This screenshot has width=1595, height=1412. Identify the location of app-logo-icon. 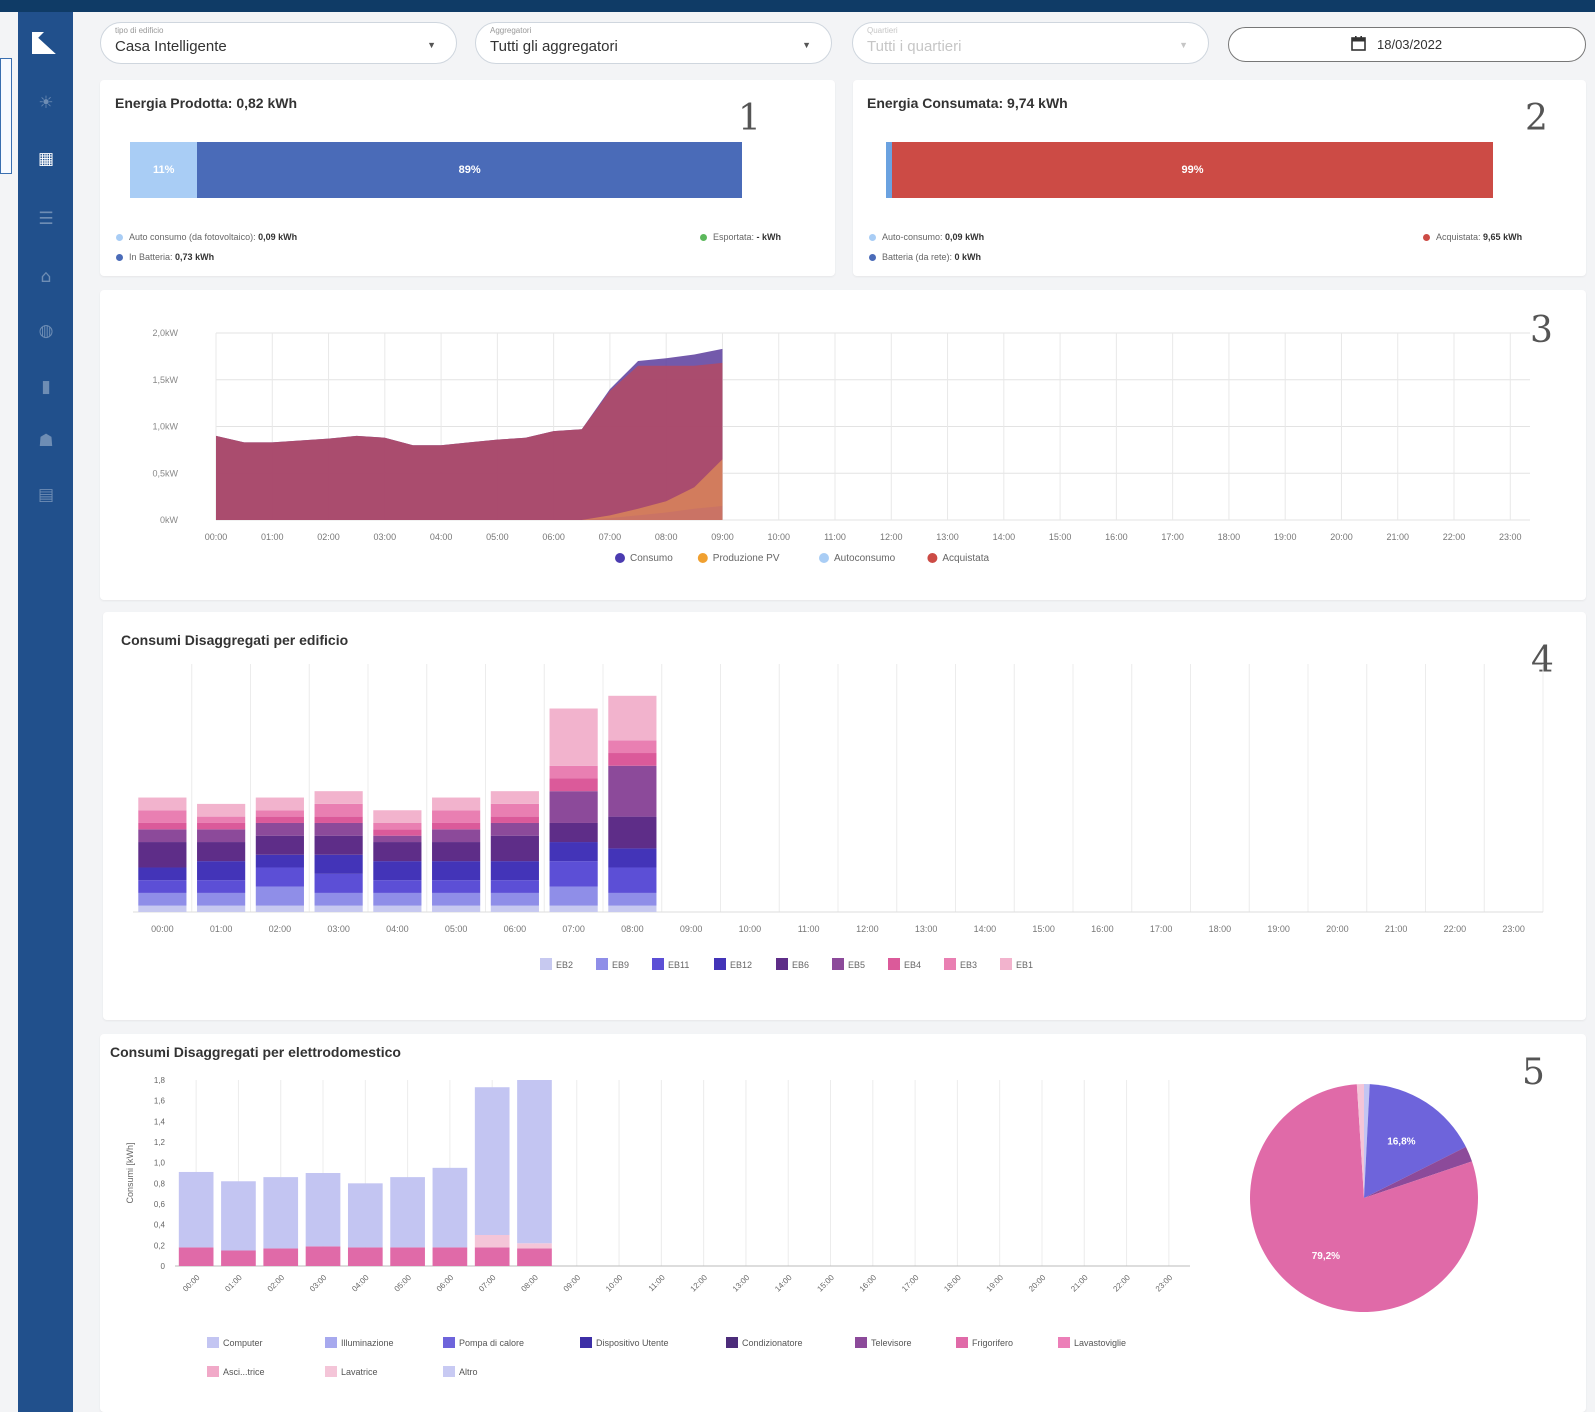
(45, 43).